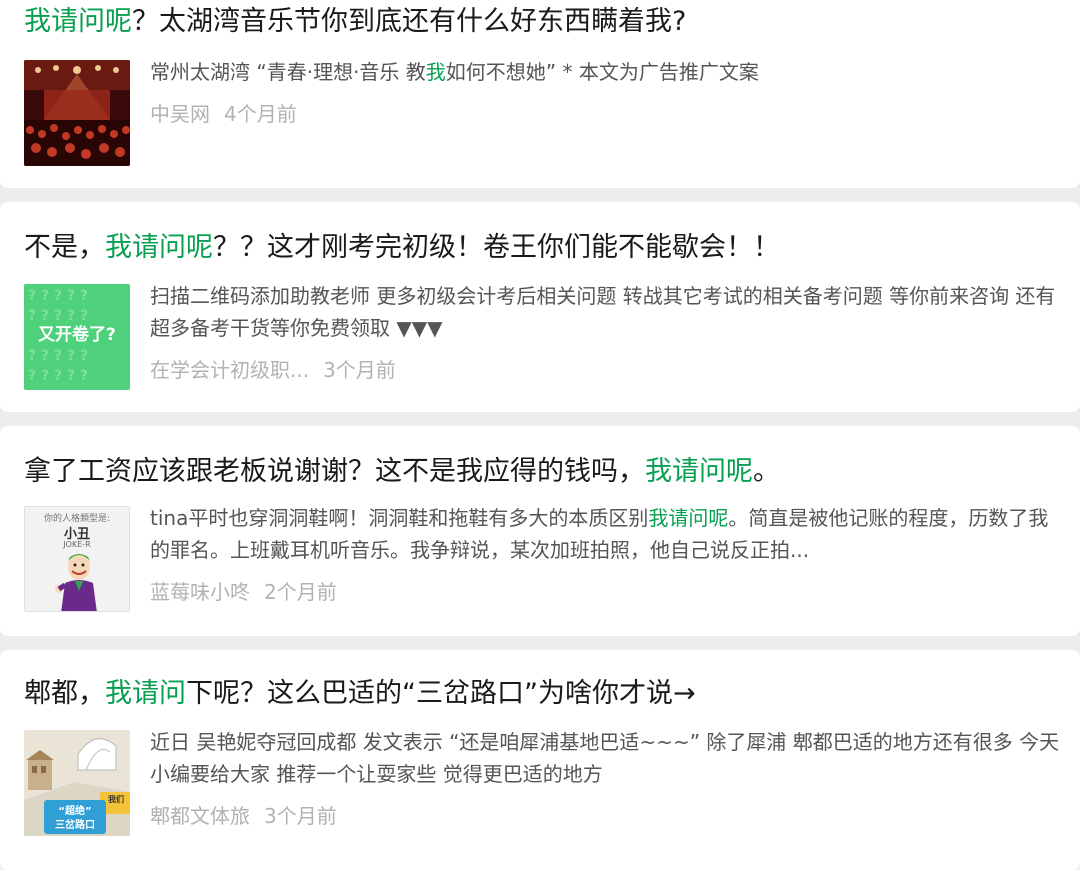  Describe the element at coordinates (77, 544) in the screenshot. I see `thumb-sub: JOKE-R` at that location.